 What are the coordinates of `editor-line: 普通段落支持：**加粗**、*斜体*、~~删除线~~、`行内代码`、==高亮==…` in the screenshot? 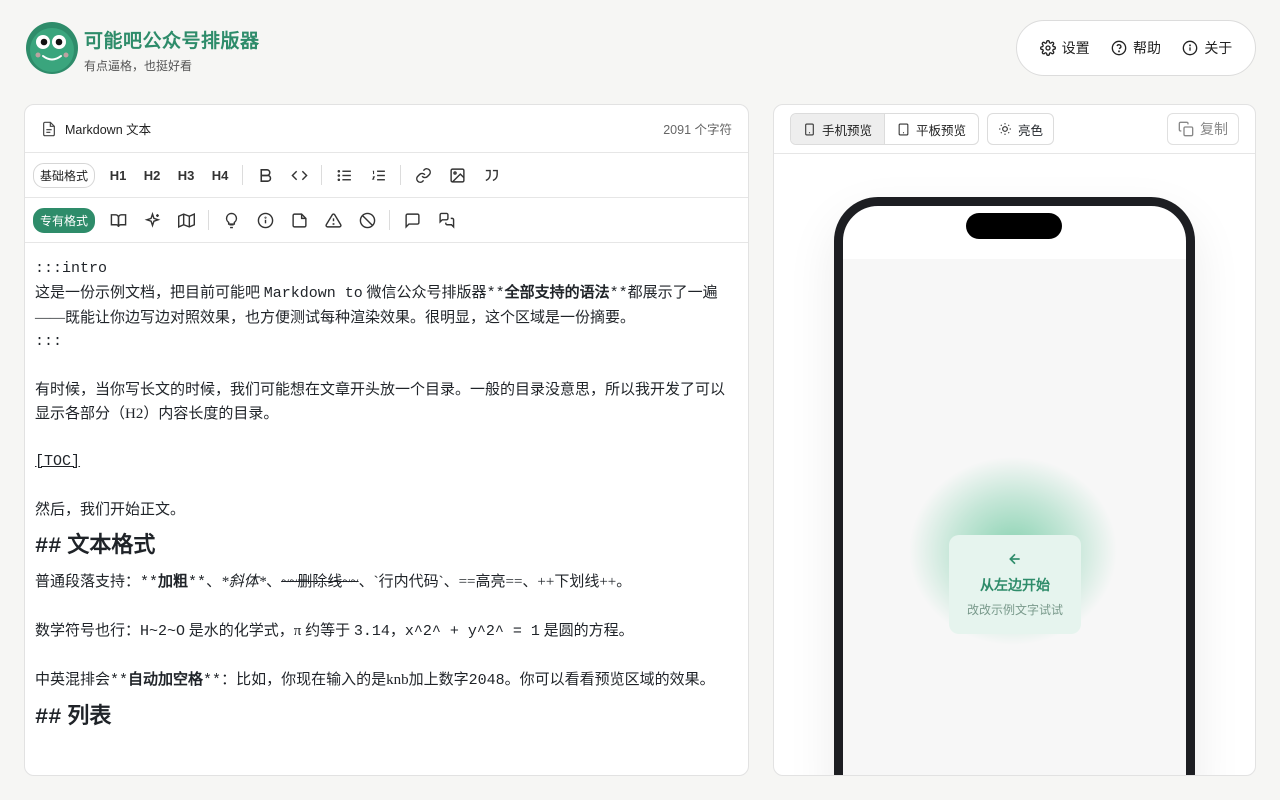 It's located at (333, 582).